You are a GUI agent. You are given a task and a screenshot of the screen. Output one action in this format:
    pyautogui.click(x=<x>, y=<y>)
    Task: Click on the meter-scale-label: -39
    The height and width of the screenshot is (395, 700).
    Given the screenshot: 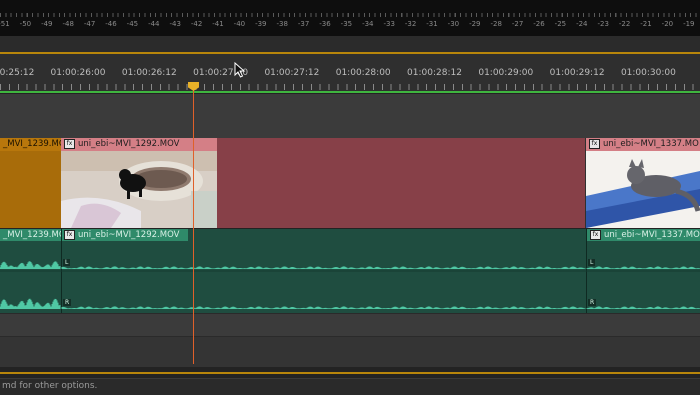 What is the action you would take?
    pyautogui.click(x=261, y=24)
    